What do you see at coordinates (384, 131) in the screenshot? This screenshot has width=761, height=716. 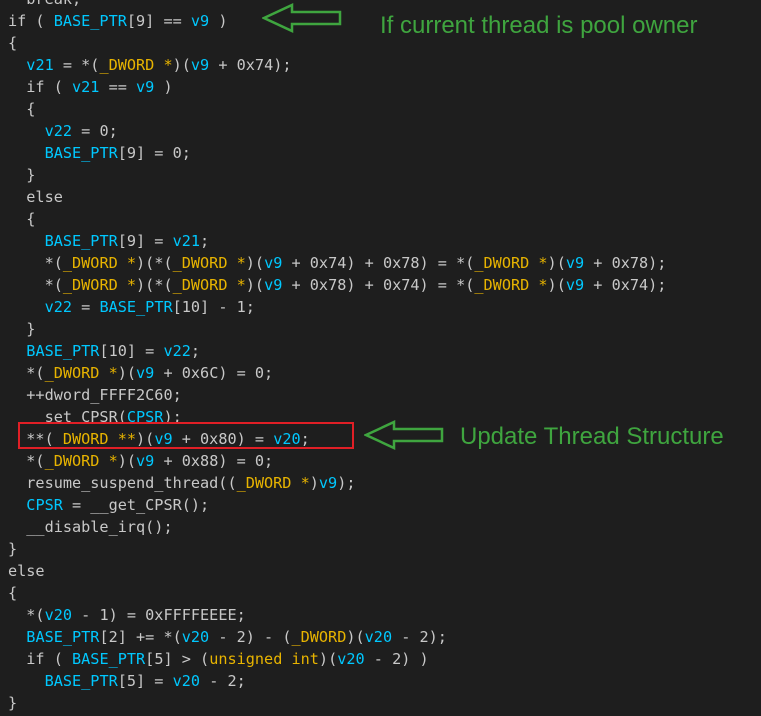 I see `code-line: v22 = 0;` at bounding box center [384, 131].